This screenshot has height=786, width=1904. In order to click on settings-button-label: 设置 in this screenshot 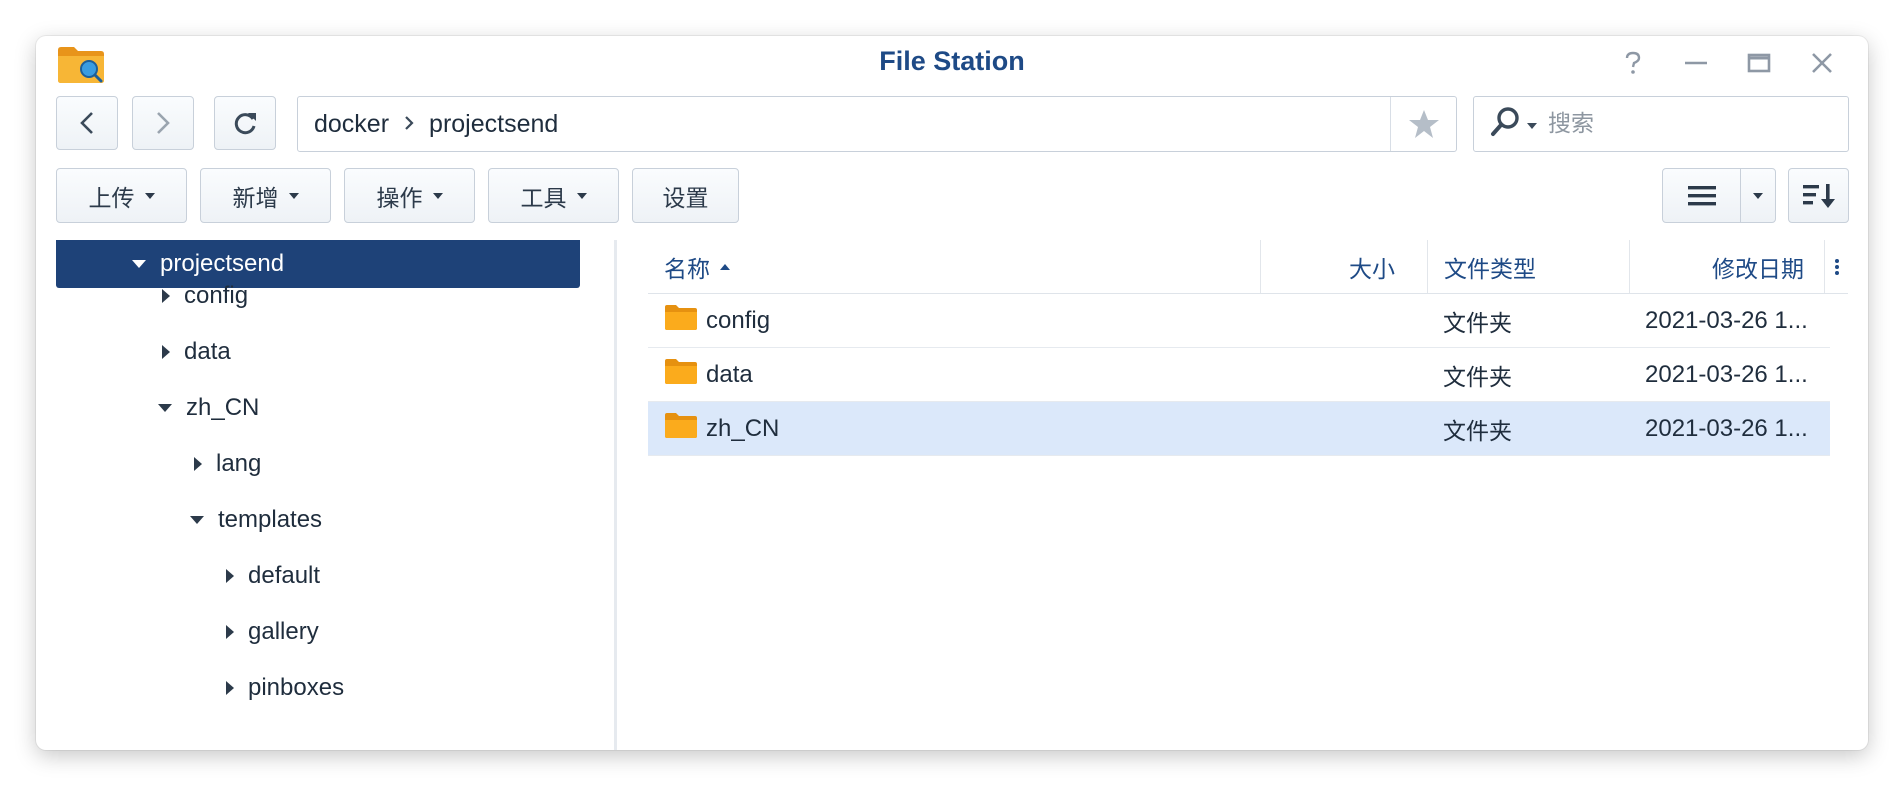, I will do `click(685, 198)`.